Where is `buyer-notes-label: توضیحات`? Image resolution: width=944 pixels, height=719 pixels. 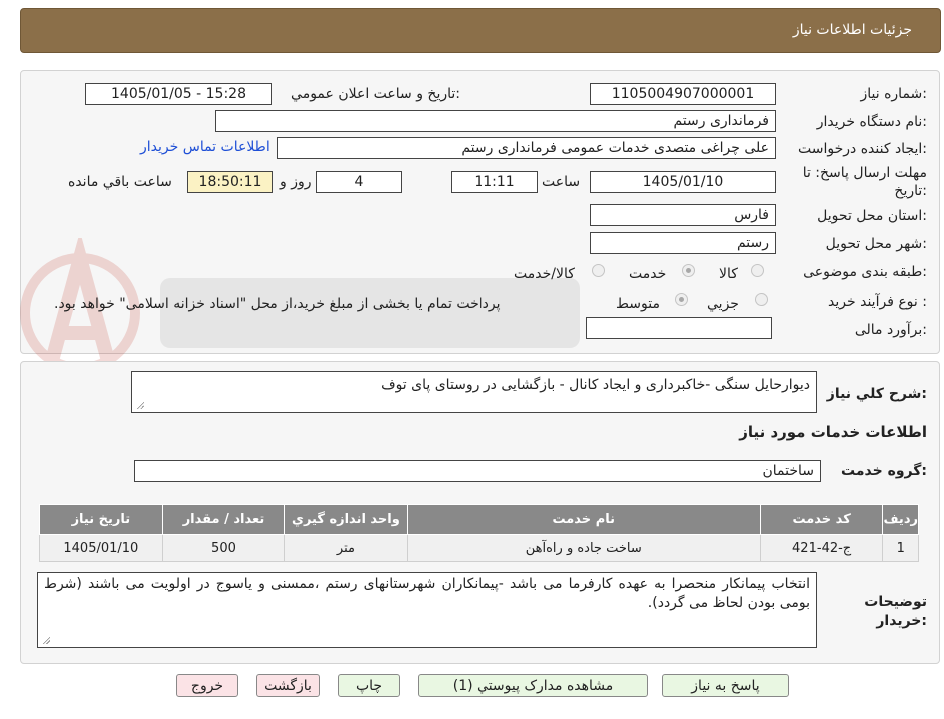 buyer-notes-label: توضیحات is located at coordinates (895, 602).